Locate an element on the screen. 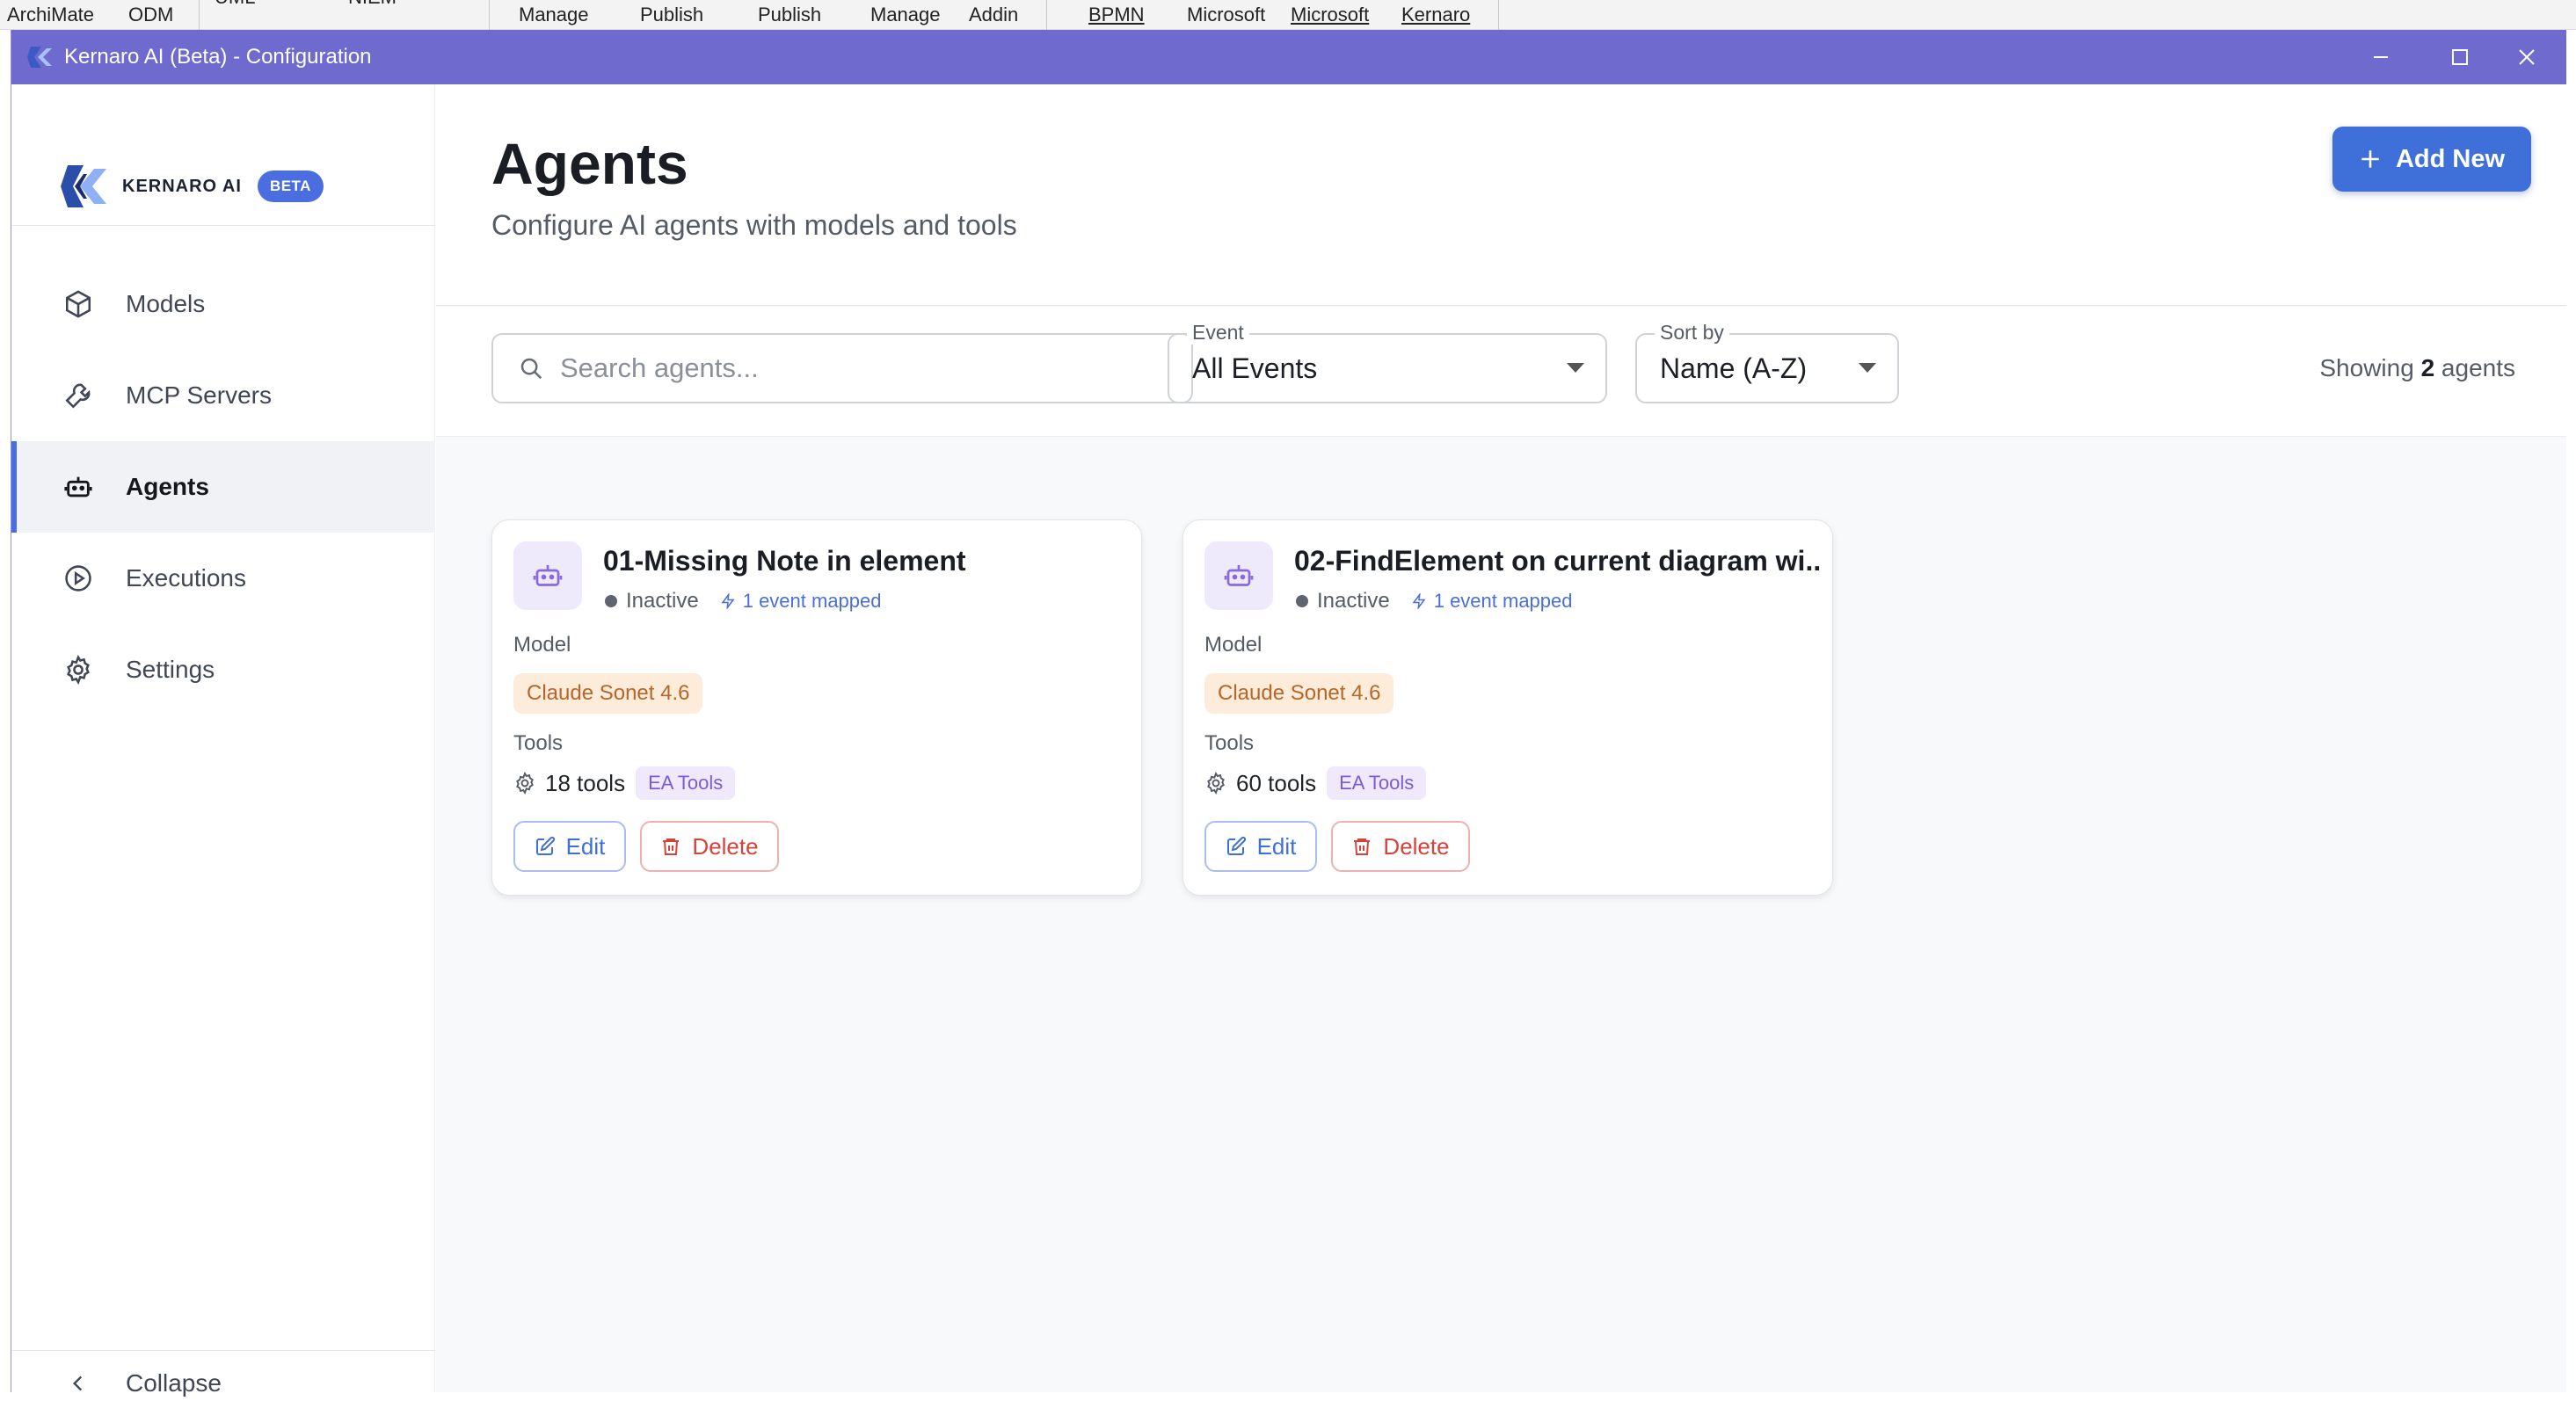 This screenshot has width=2576, height=1401. sidebar-divider is located at coordinates (223, 226).